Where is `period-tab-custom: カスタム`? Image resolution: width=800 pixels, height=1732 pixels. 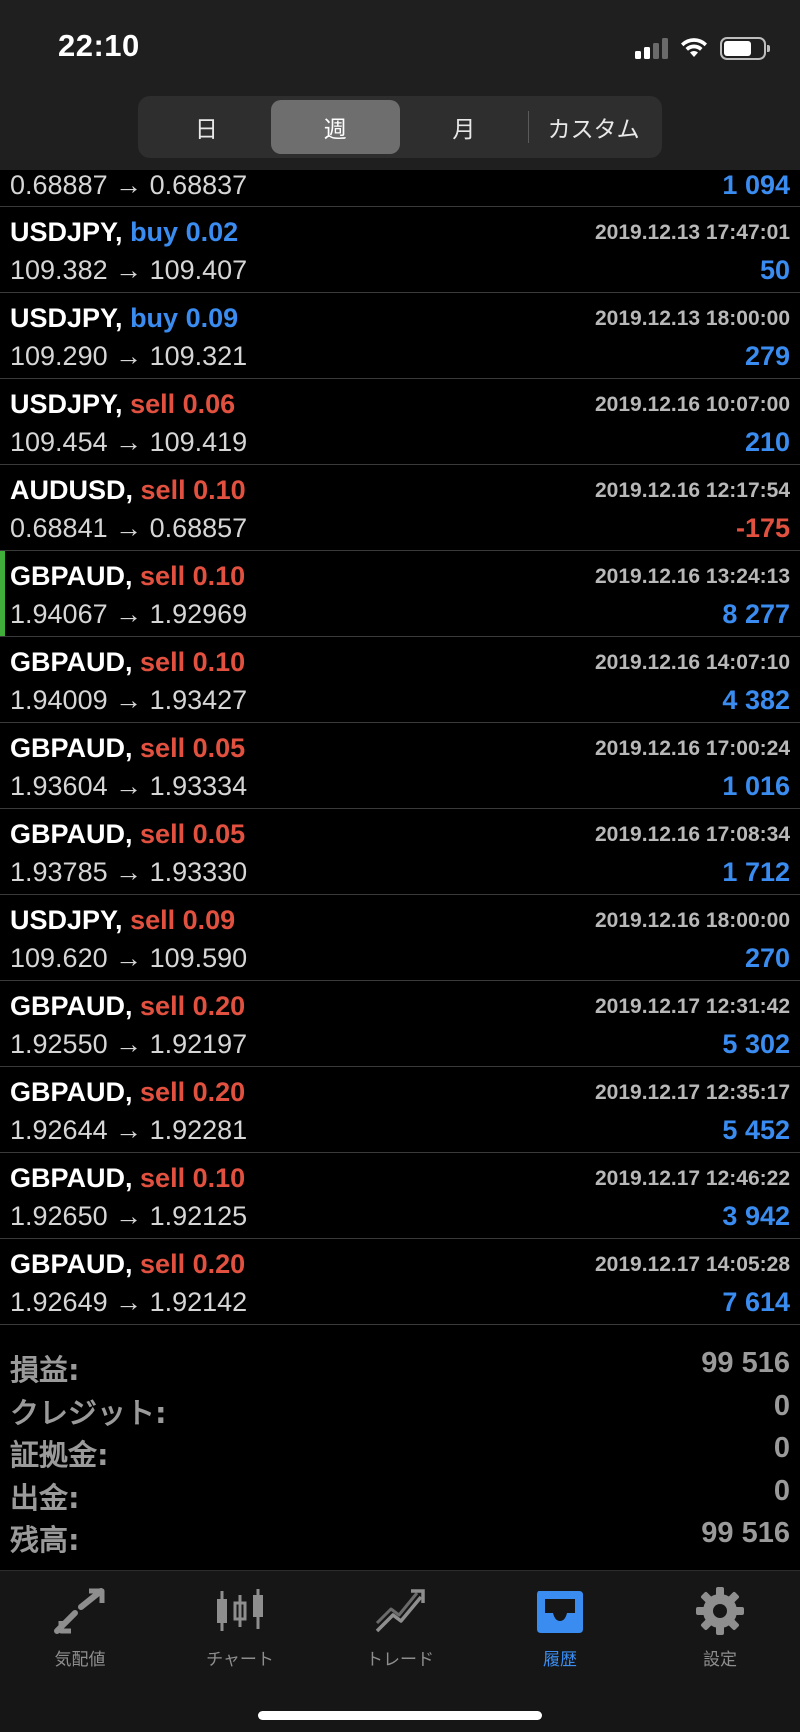 period-tab-custom: カスタム is located at coordinates (593, 127).